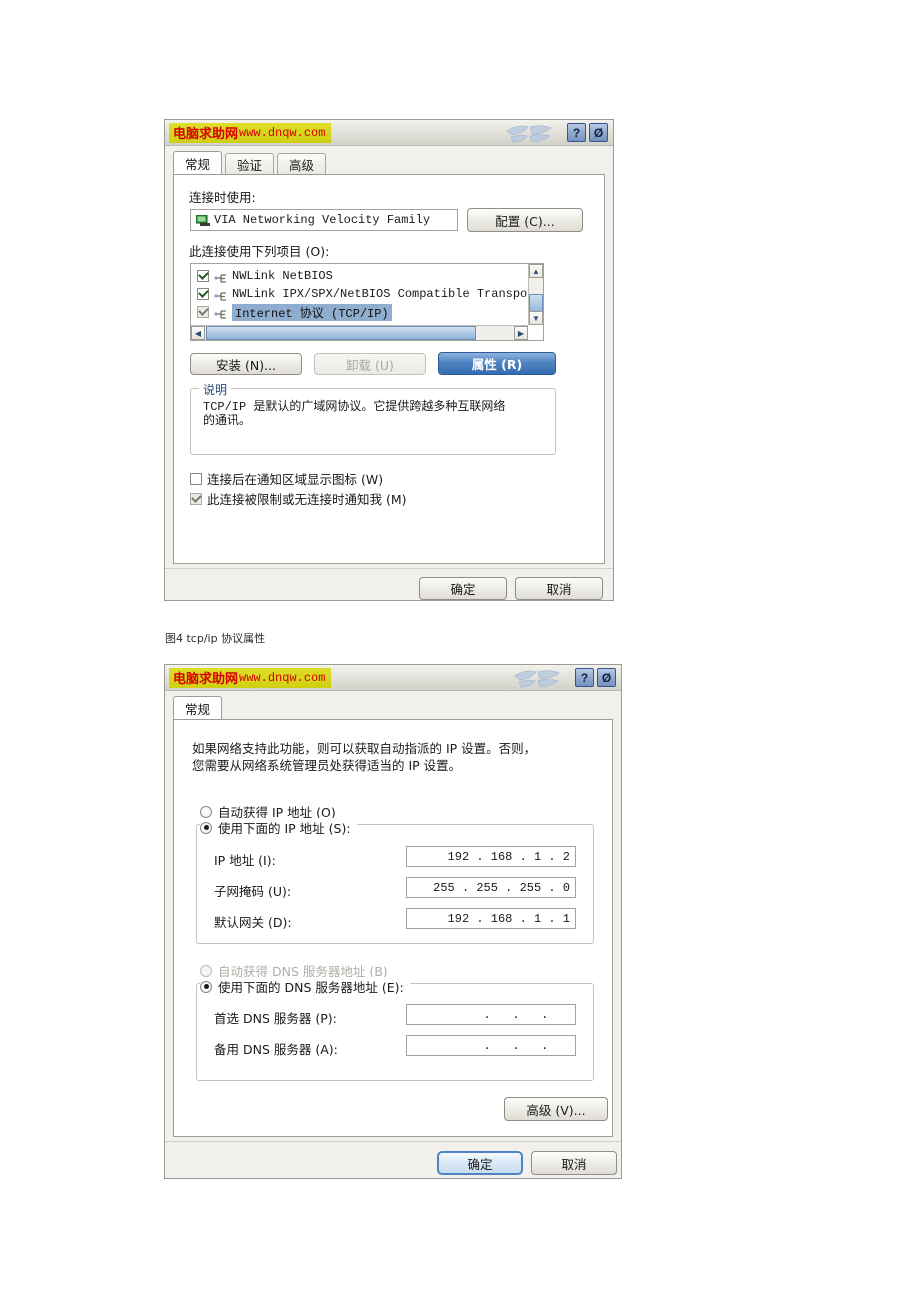 The image size is (920, 1302). I want to click on tab-authentication: 验证, so click(250, 163).